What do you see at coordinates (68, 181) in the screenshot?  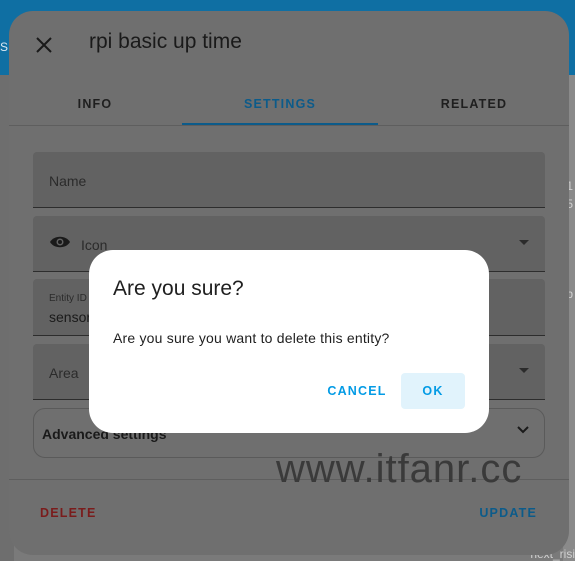 I see `name-field-label: Name` at bounding box center [68, 181].